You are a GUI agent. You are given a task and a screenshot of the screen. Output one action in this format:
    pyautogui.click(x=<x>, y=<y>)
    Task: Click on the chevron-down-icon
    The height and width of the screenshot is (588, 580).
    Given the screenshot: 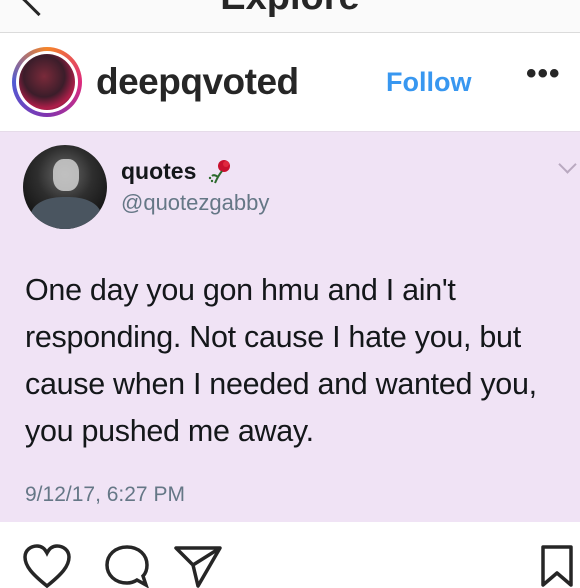 What is the action you would take?
    pyautogui.click(x=567, y=164)
    